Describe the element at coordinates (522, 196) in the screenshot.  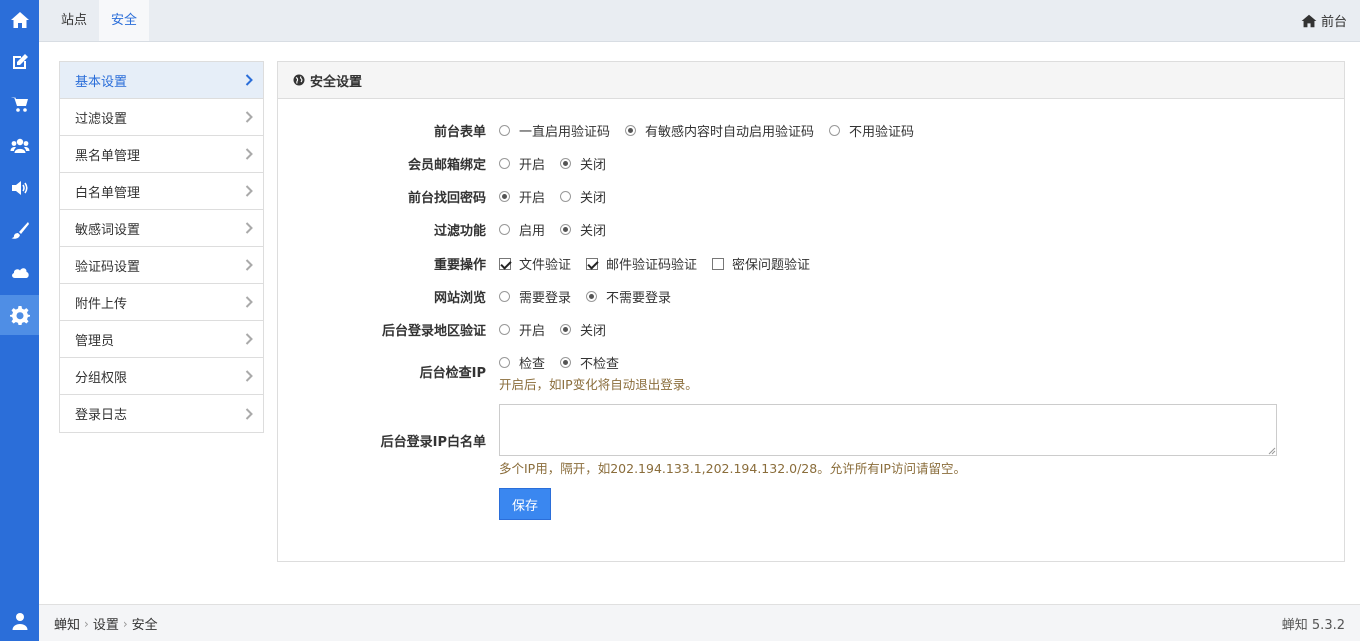
I see `radio-recovery-on: 开启` at that location.